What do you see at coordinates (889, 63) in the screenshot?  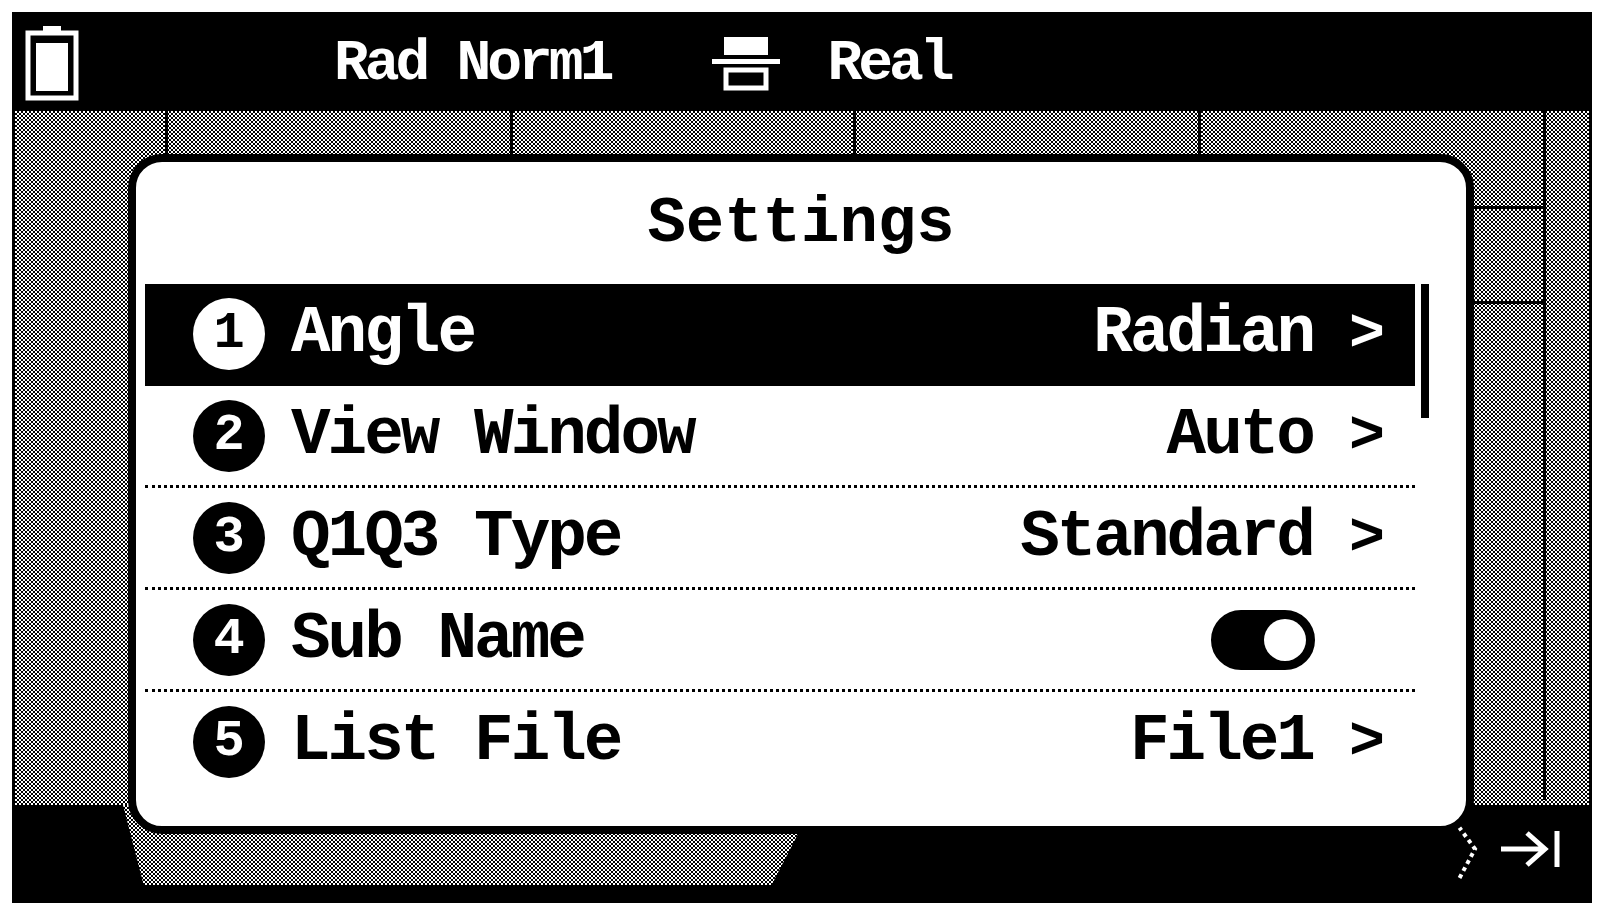 I see `complex-mode: Real` at bounding box center [889, 63].